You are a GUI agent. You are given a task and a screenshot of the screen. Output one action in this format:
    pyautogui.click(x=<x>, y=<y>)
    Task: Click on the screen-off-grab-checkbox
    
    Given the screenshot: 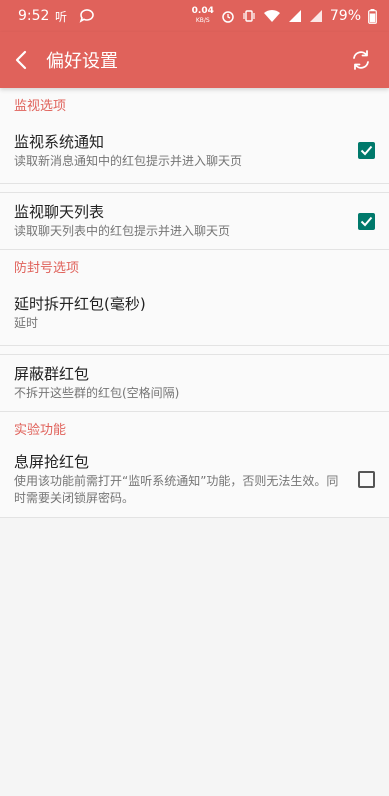 What is the action you would take?
    pyautogui.click(x=366, y=479)
    